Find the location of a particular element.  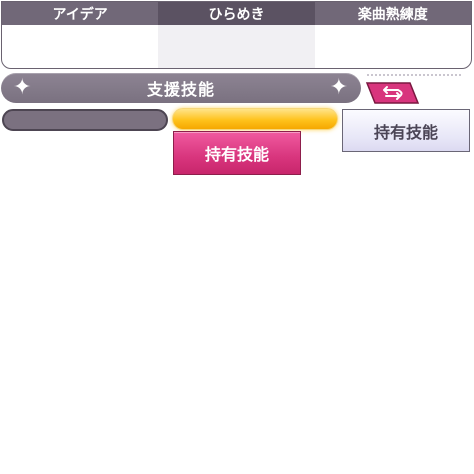

support-skill-title: 支援技能 is located at coordinates (180, 89).